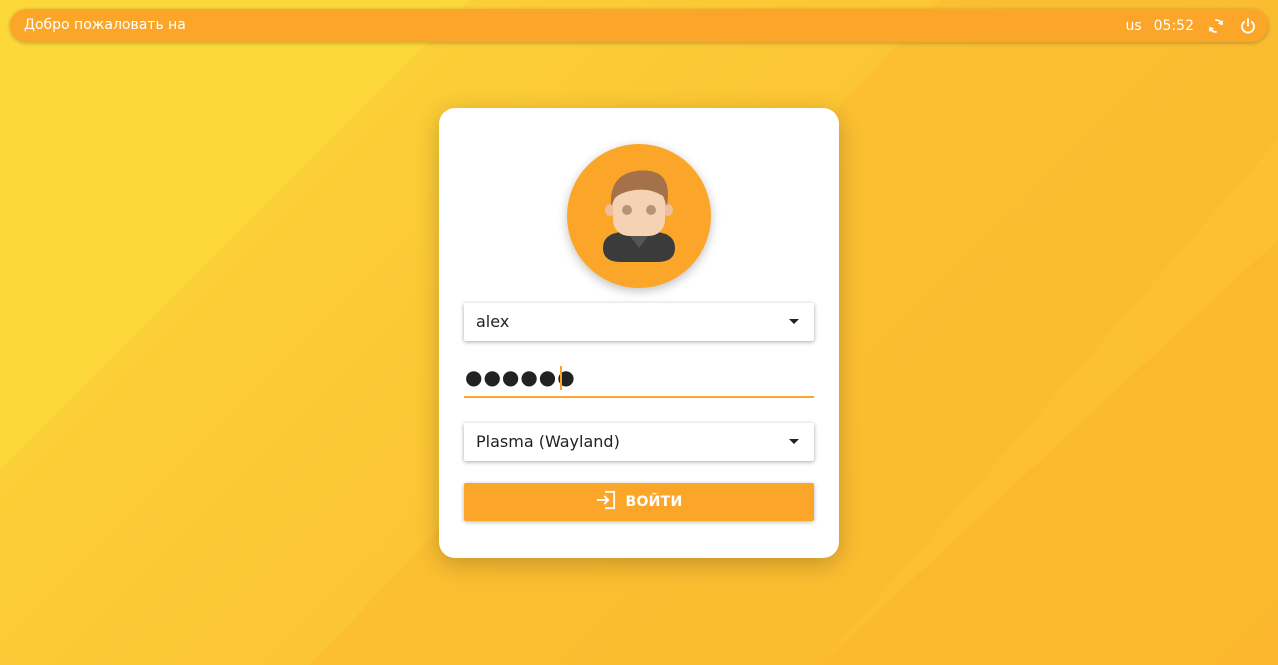  I want to click on top-panel-controls: us 05:52, so click(1191, 25).